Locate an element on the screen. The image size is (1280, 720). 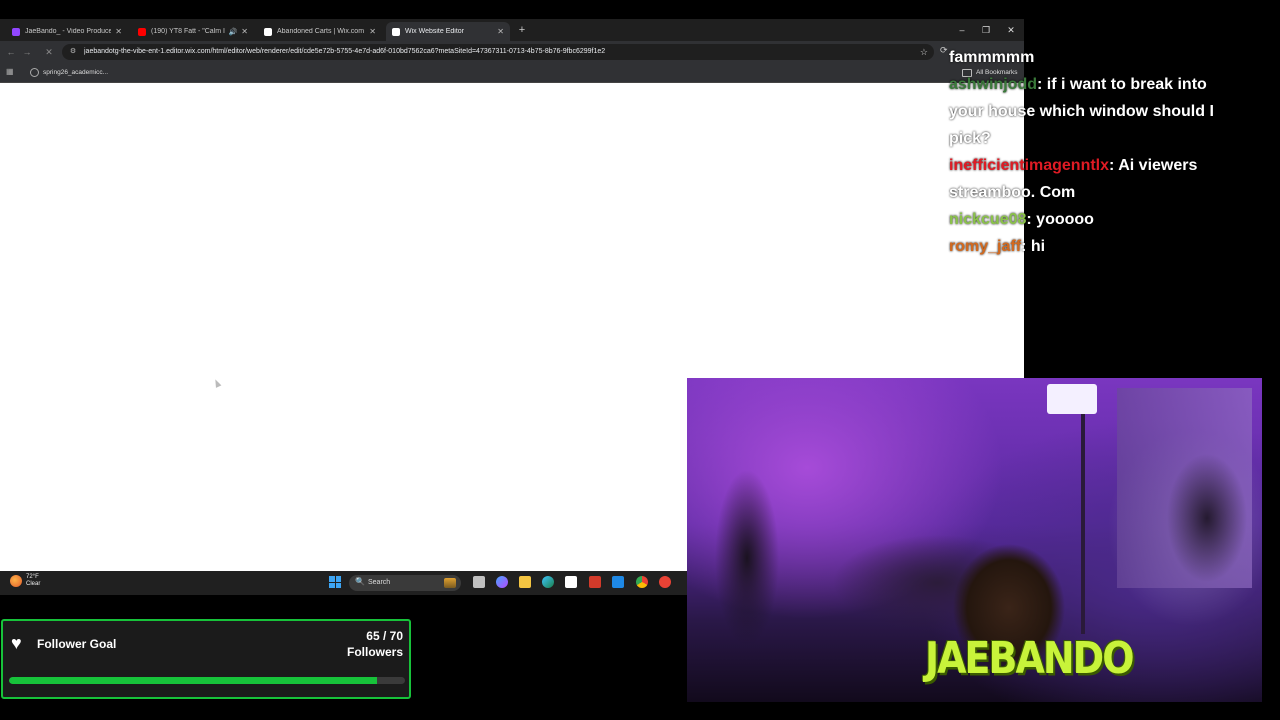
chat-text: pick? is located at coordinates (970, 138).